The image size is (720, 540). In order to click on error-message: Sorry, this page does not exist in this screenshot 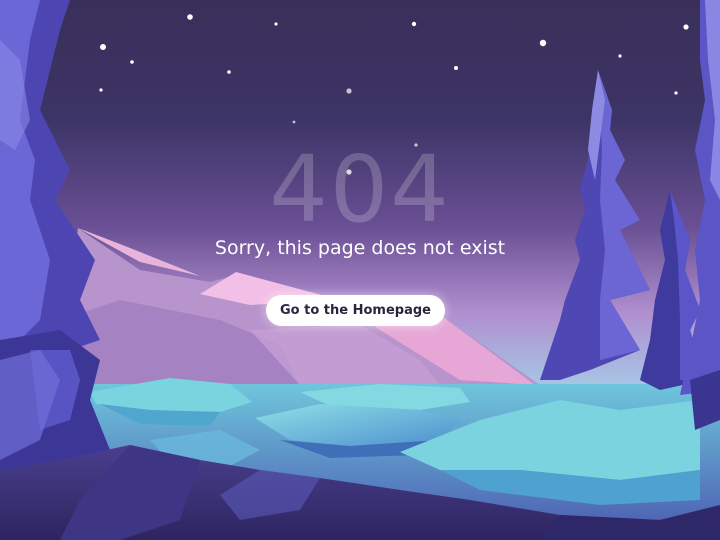, I will do `click(360, 248)`.